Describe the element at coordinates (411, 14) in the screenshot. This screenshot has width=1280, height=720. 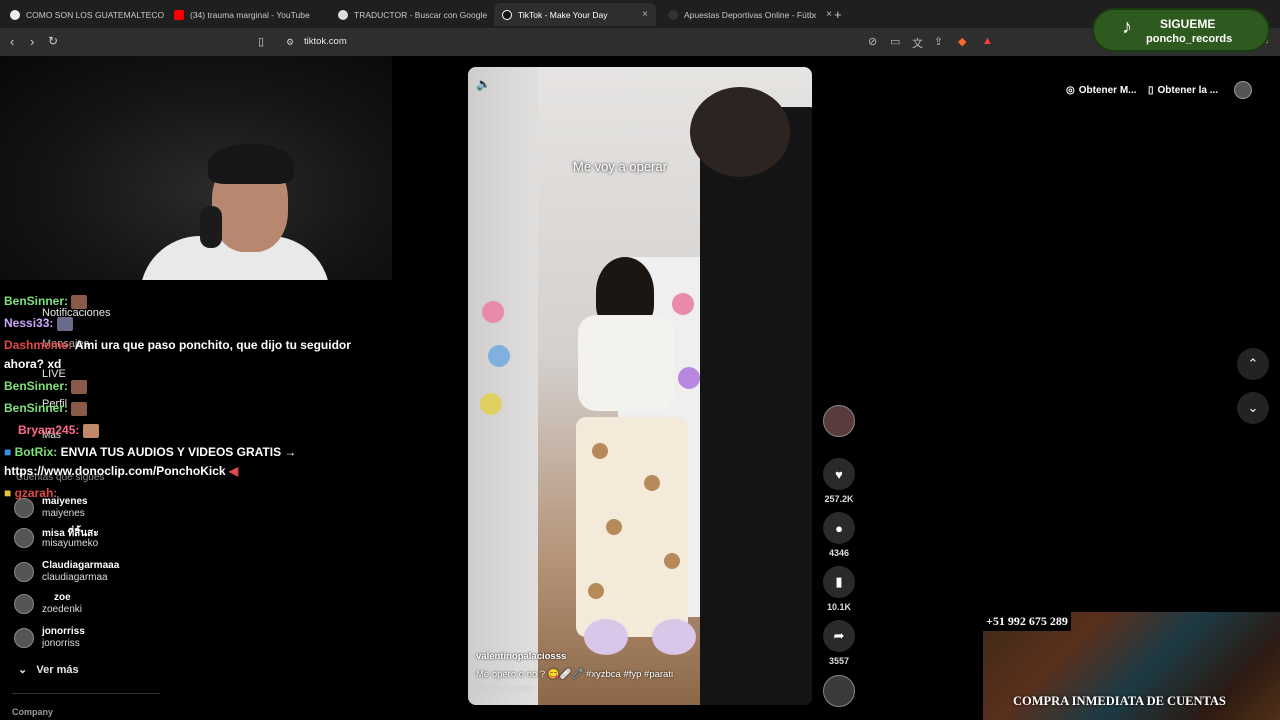
I see `tab-traductor: TRADUCTOR - Buscar con Google` at that location.